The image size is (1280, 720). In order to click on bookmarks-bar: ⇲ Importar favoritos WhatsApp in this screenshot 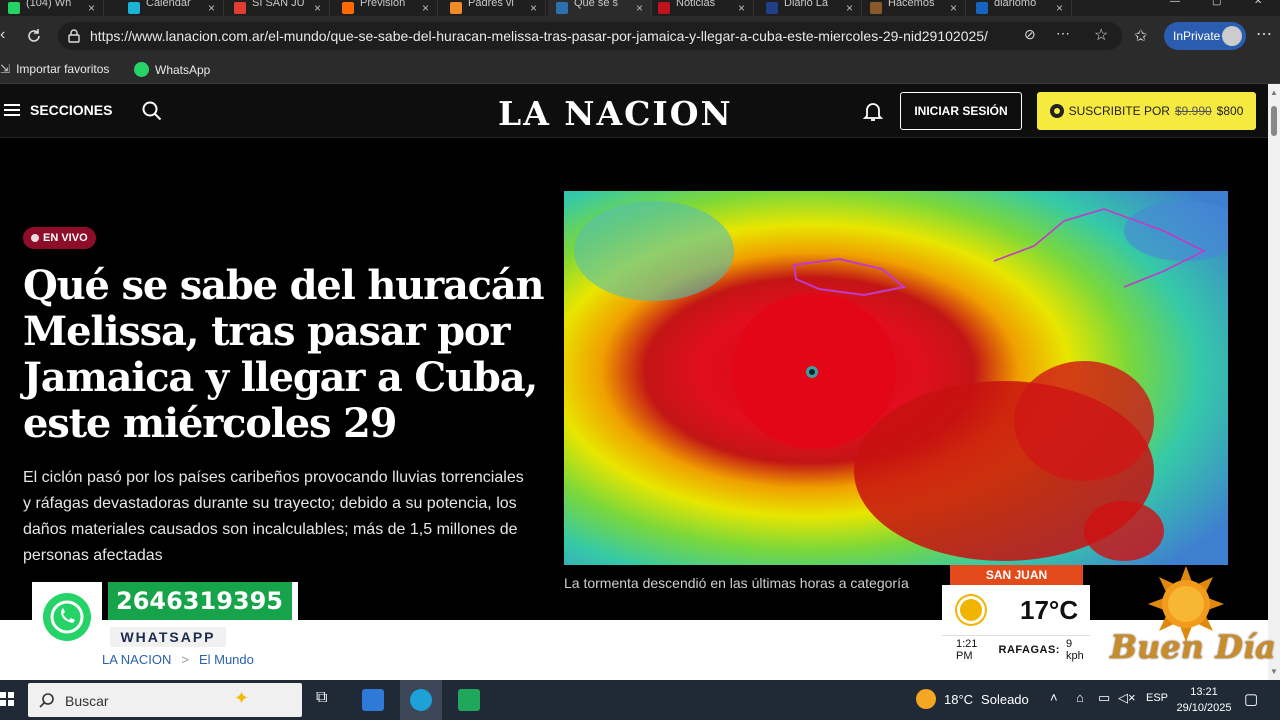, I will do `click(640, 70)`.